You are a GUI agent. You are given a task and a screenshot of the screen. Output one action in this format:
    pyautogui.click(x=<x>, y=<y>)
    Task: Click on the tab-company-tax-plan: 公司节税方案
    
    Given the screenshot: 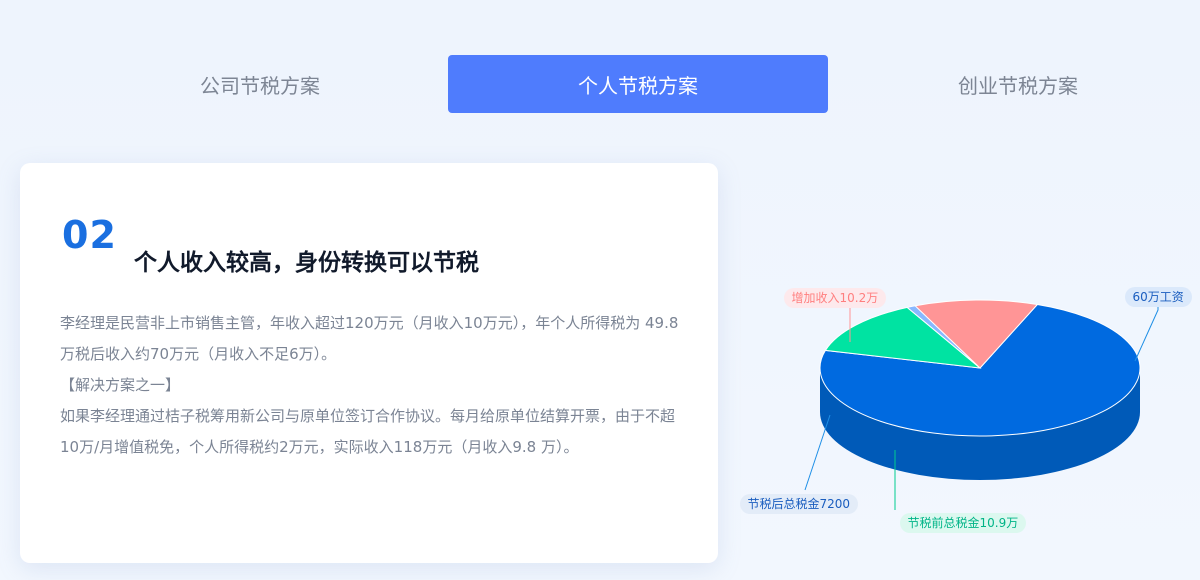 What is the action you would take?
    pyautogui.click(x=260, y=84)
    